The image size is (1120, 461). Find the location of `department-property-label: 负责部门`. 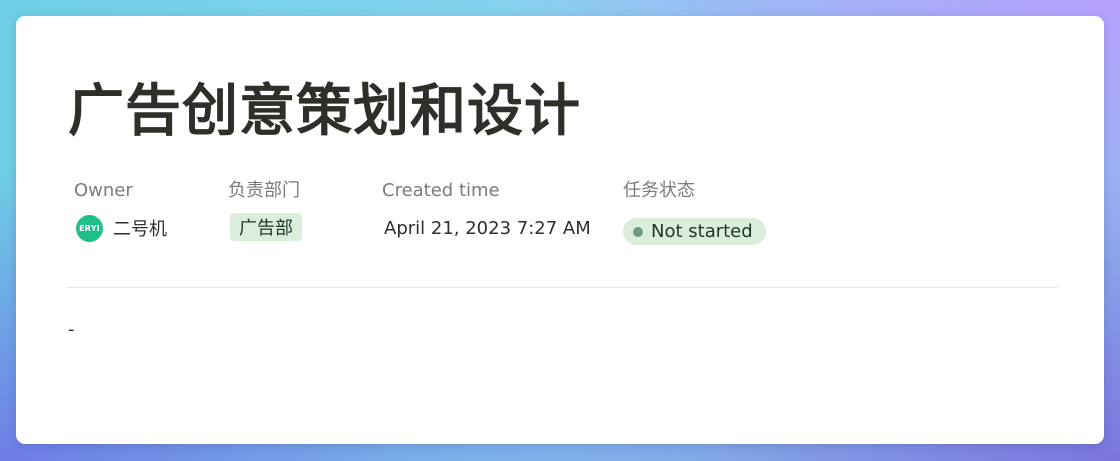

department-property-label: 负责部门 is located at coordinates (264, 191).